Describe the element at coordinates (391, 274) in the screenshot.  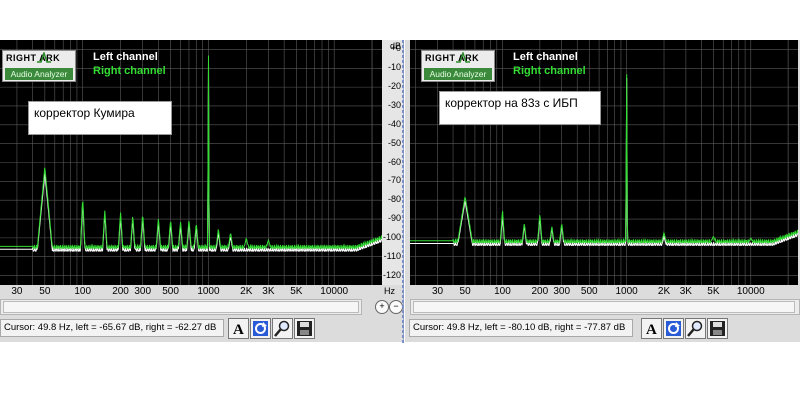
I see `y-tick-label: -120` at that location.